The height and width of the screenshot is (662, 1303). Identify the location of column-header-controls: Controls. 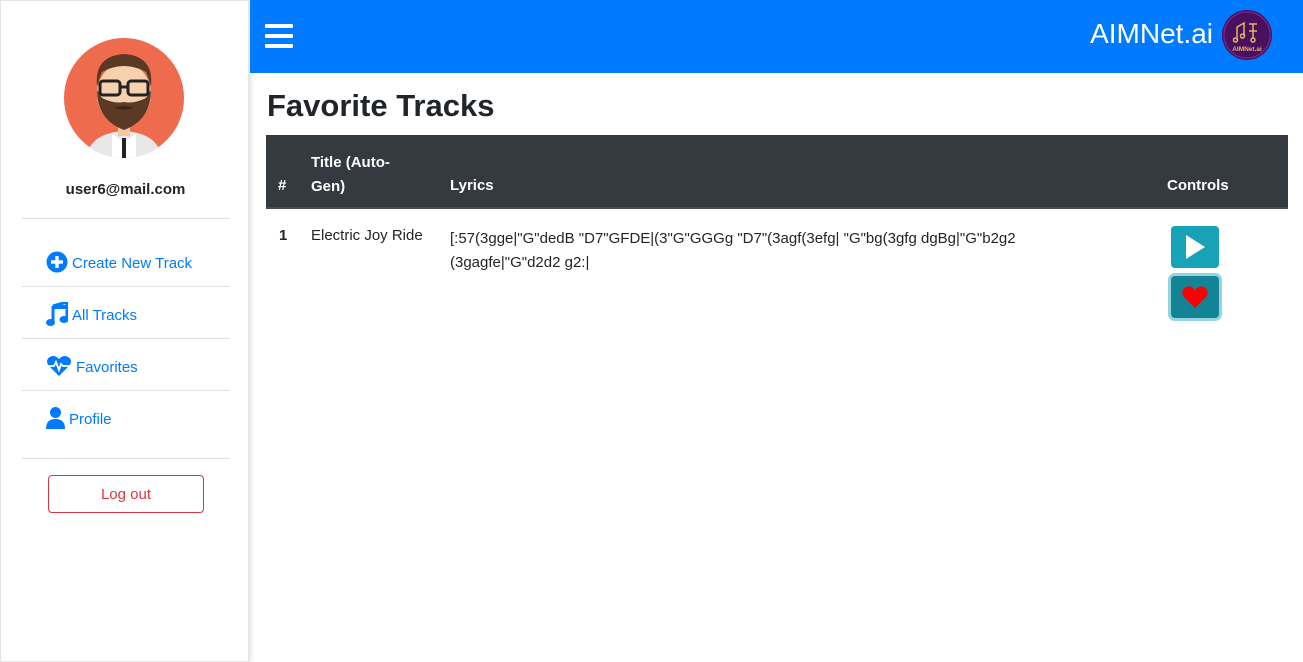
(1198, 185).